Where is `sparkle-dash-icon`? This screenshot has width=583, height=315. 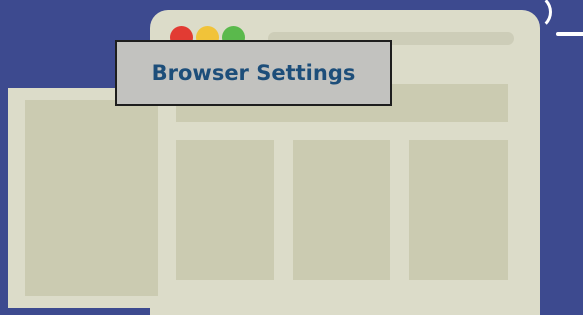 sparkle-dash-icon is located at coordinates (569, 34).